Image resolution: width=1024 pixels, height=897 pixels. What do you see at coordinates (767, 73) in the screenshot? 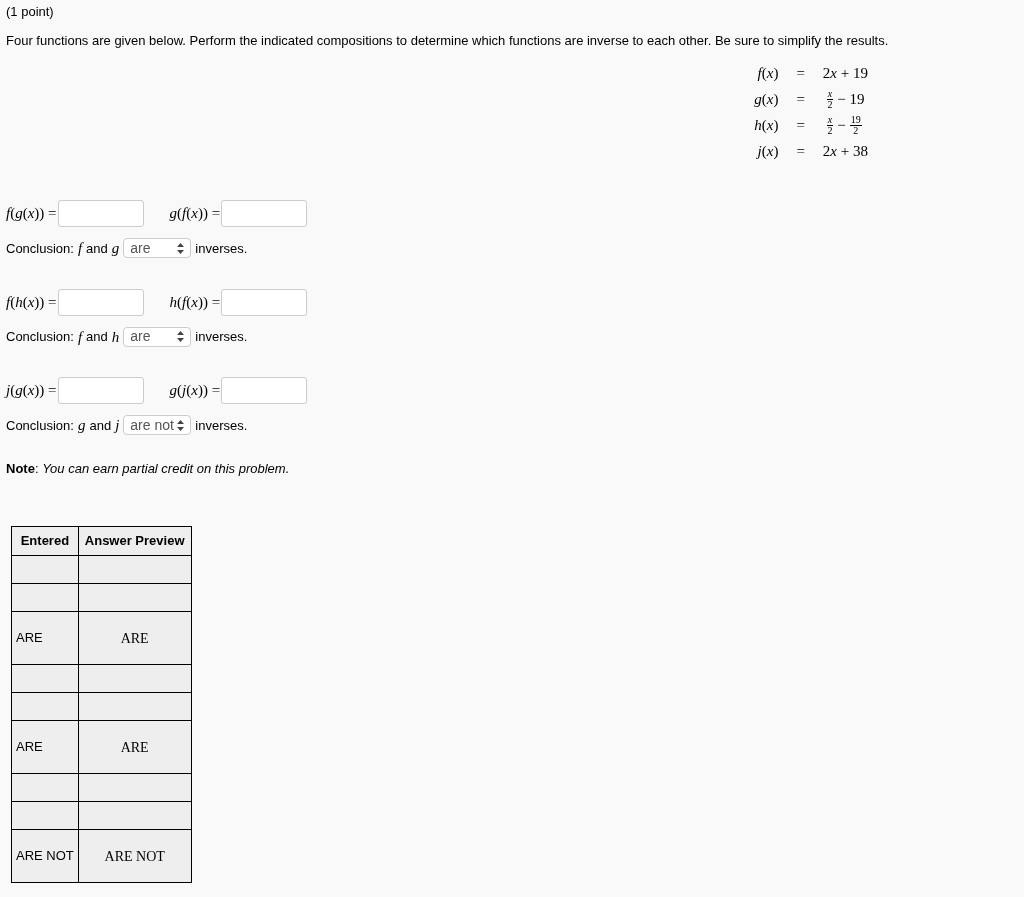
I see `function-name: f(x)` at bounding box center [767, 73].